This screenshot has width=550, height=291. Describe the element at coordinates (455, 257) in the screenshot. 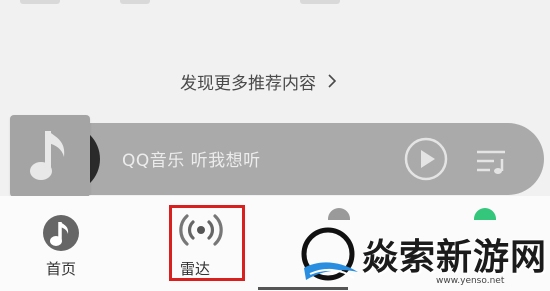

I see `watermark-text: 焱索新游网` at that location.